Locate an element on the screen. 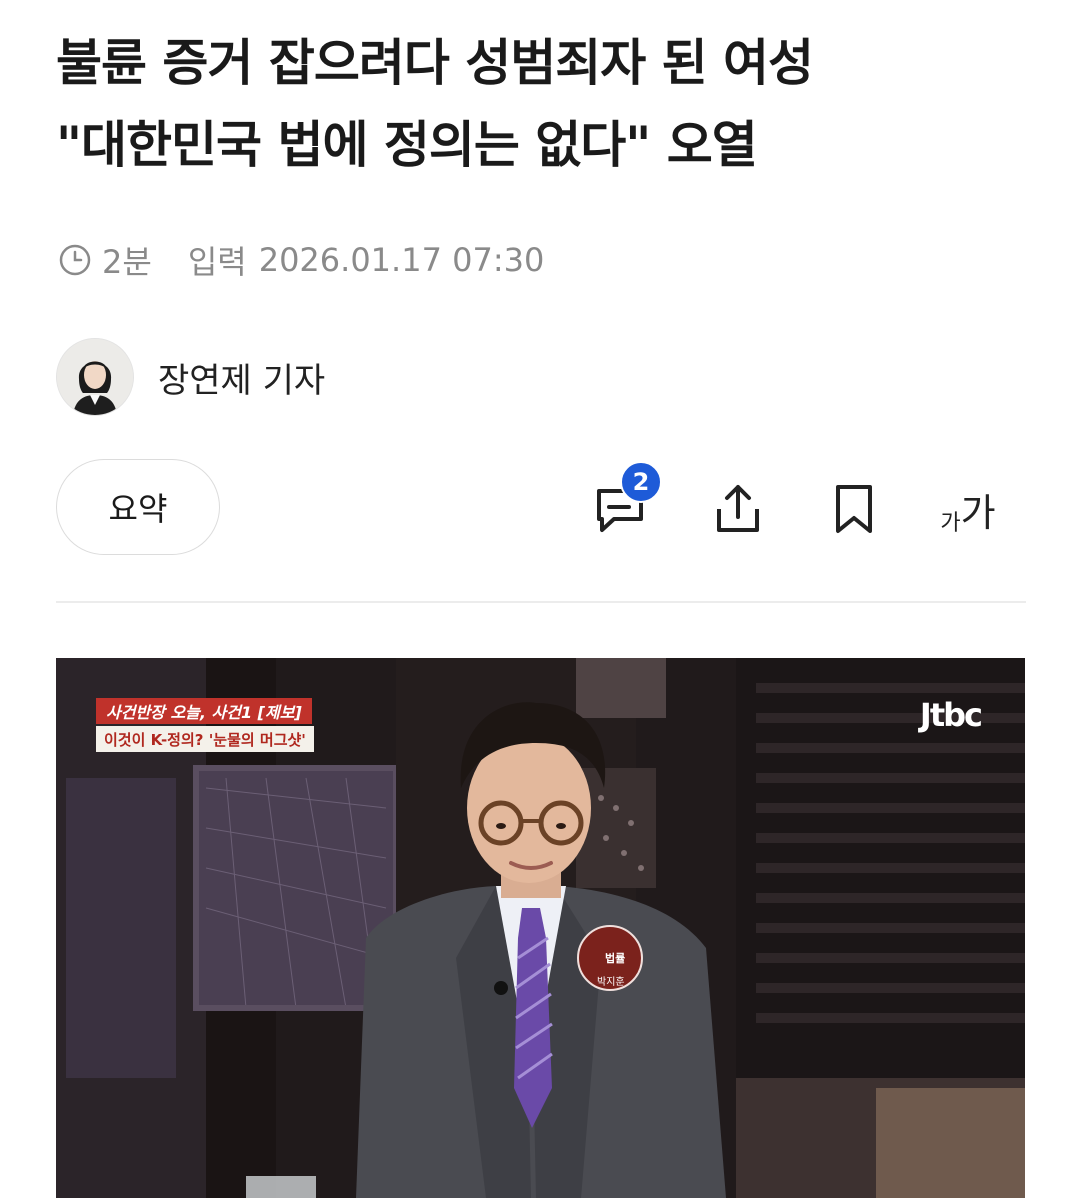 Image resolution: width=1080 pixels, height=1198 pixels. bookmark-button is located at coordinates (854, 509).